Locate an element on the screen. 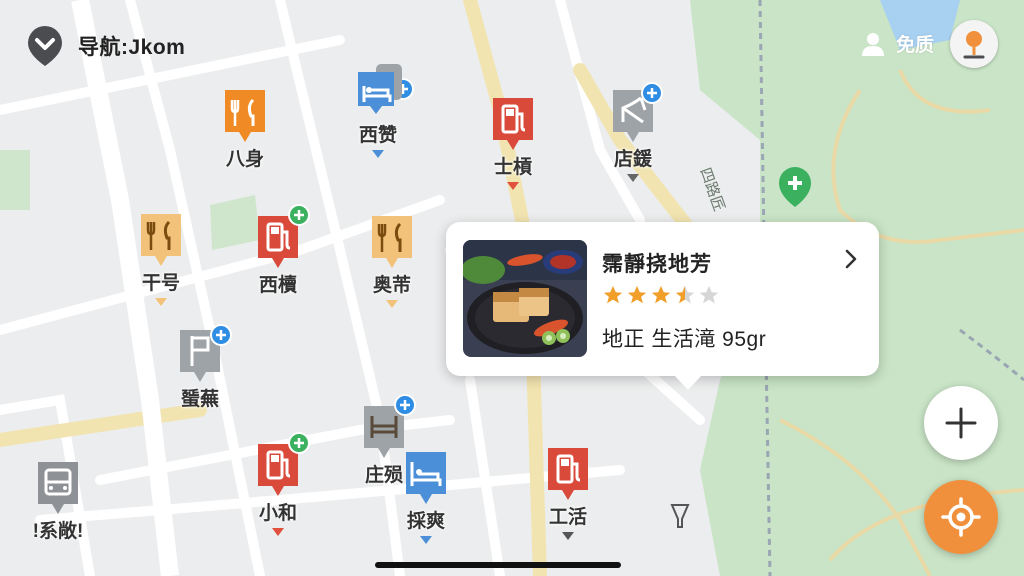 Image resolution: width=1024 pixels, height=576 pixels. poi-marker: 八身 is located at coordinates (245, 128).